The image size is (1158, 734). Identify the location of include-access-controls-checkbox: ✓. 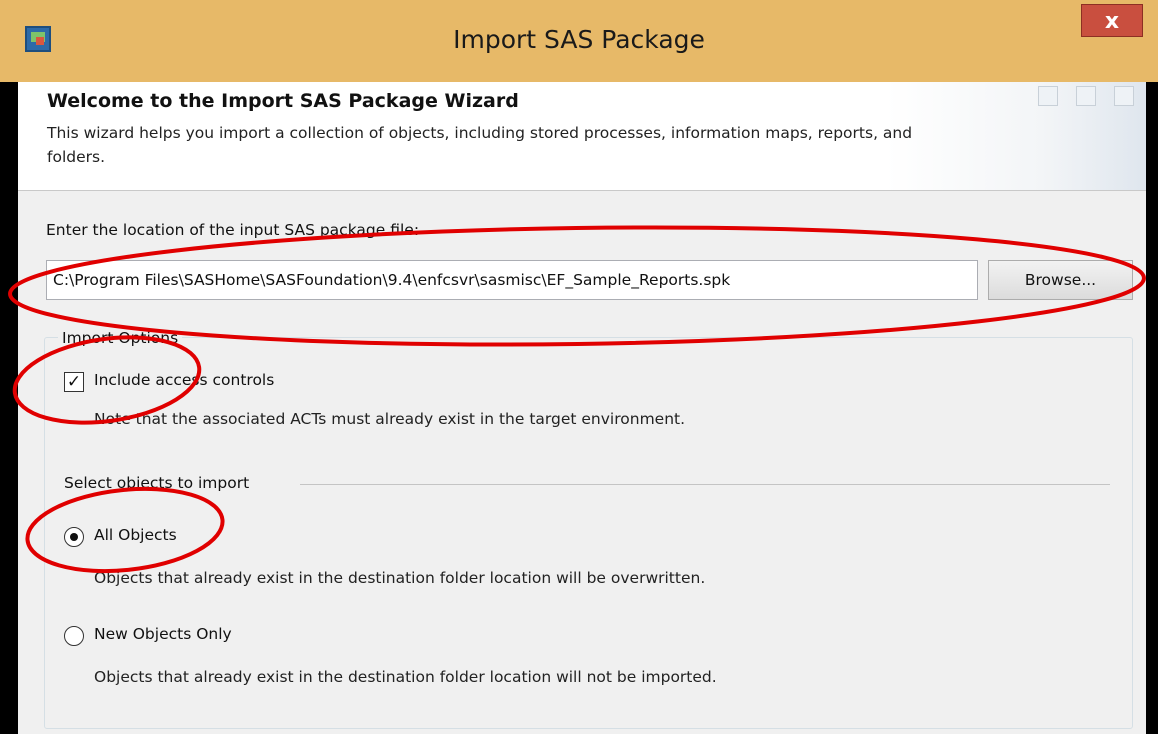
(74, 382).